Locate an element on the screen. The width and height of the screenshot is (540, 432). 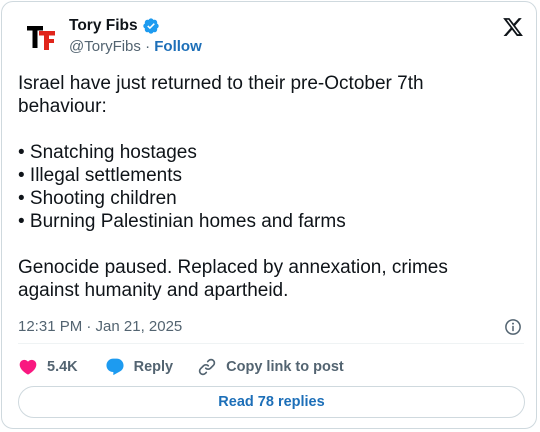
link-icon is located at coordinates (207, 367).